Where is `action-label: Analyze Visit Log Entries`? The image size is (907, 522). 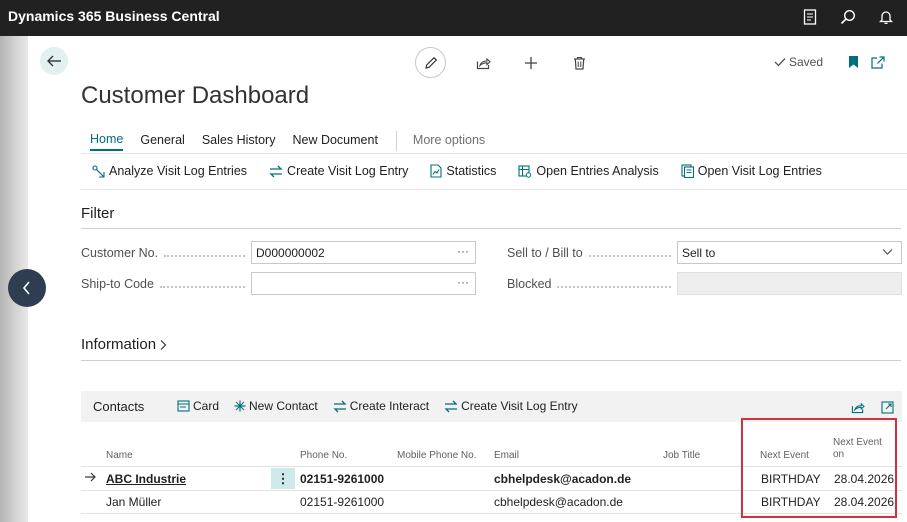 action-label: Analyze Visit Log Entries is located at coordinates (178, 171).